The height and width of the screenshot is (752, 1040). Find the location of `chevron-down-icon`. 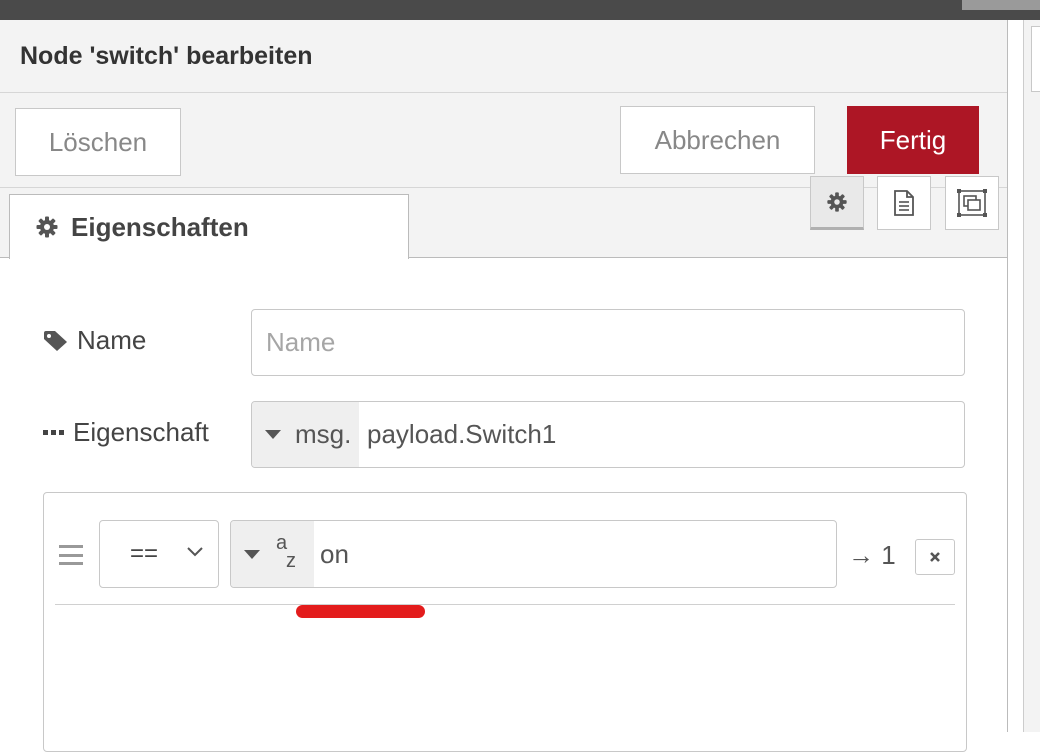

chevron-down-icon is located at coordinates (195, 554).